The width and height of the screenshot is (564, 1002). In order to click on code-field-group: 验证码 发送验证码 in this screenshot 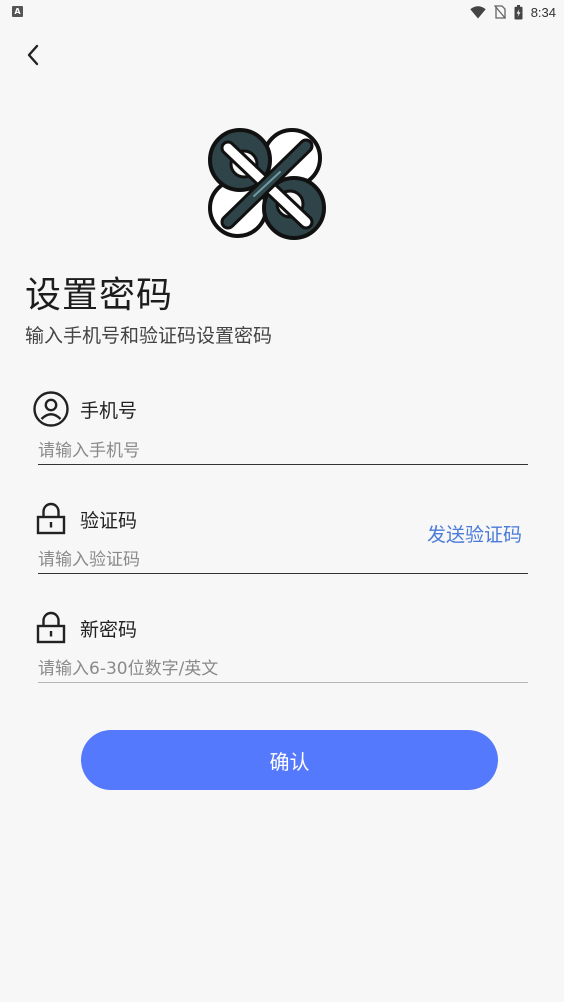, I will do `click(280, 537)`.